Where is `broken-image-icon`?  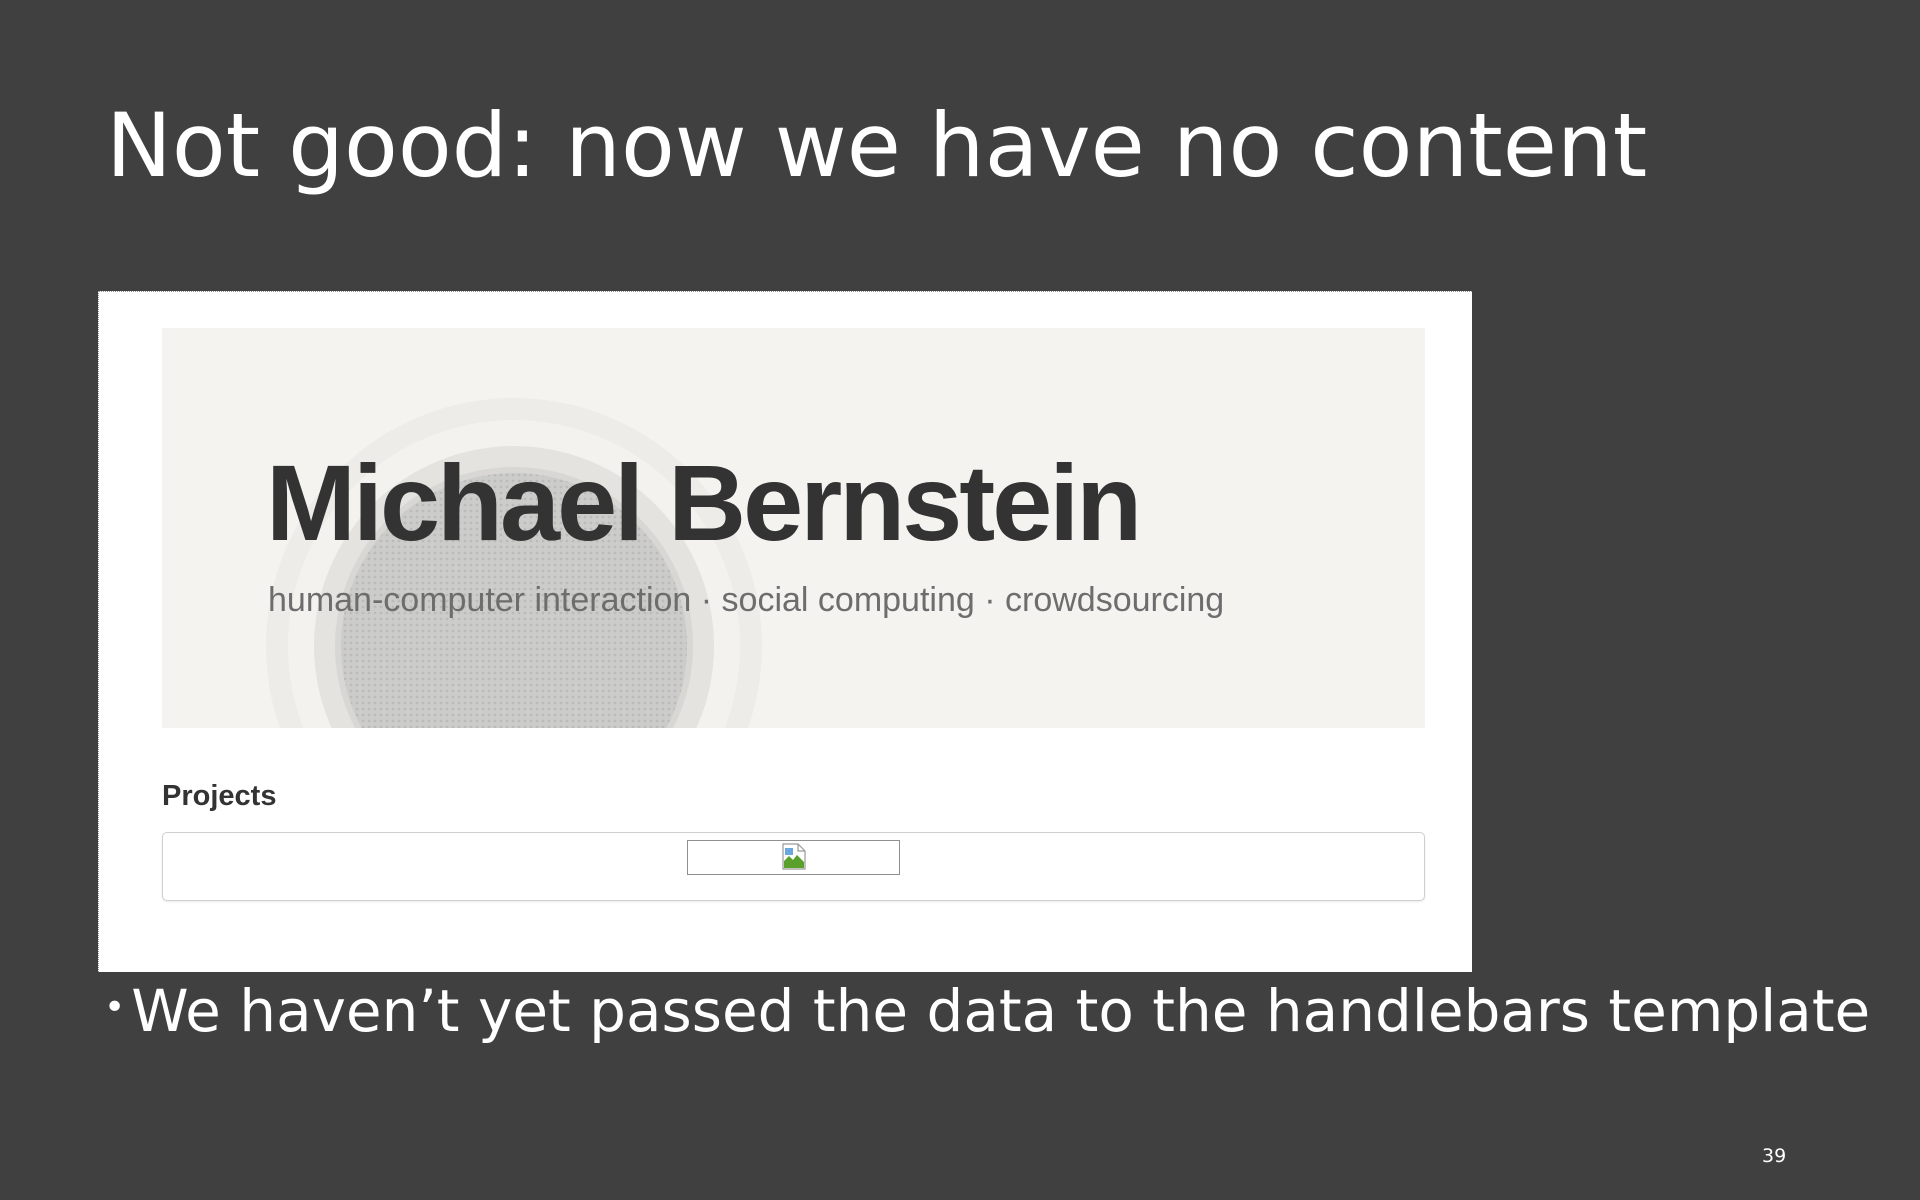
broken-image-icon is located at coordinates (794, 856).